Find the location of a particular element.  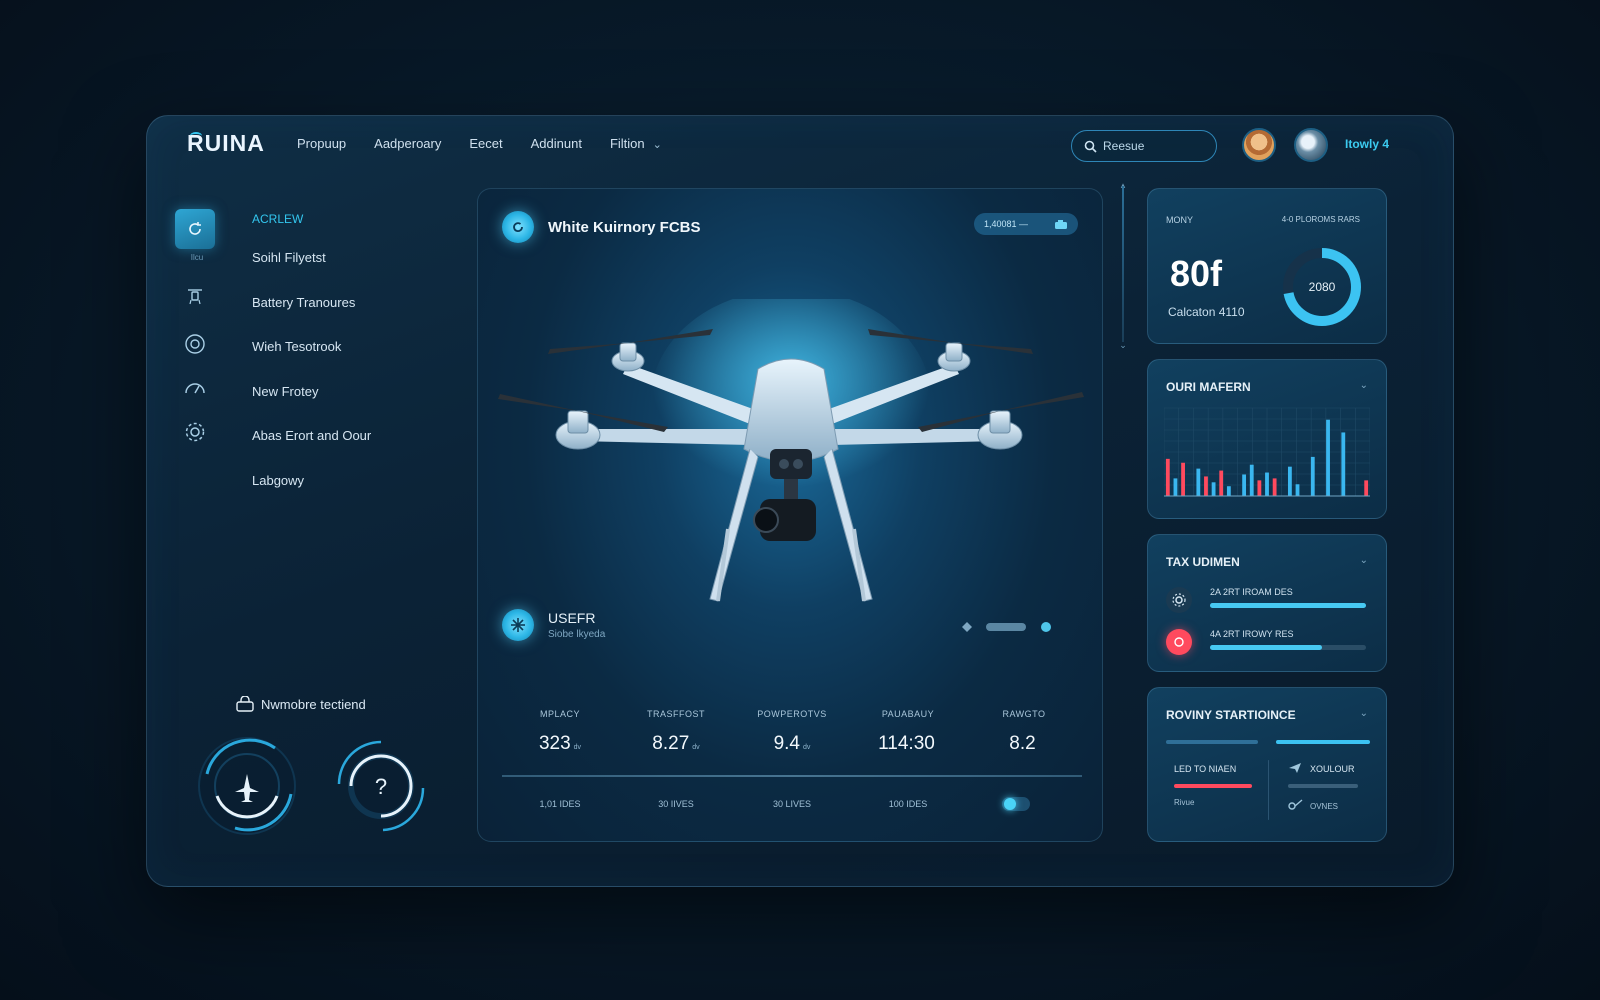

gauge-right: ? is located at coordinates (381, 786).